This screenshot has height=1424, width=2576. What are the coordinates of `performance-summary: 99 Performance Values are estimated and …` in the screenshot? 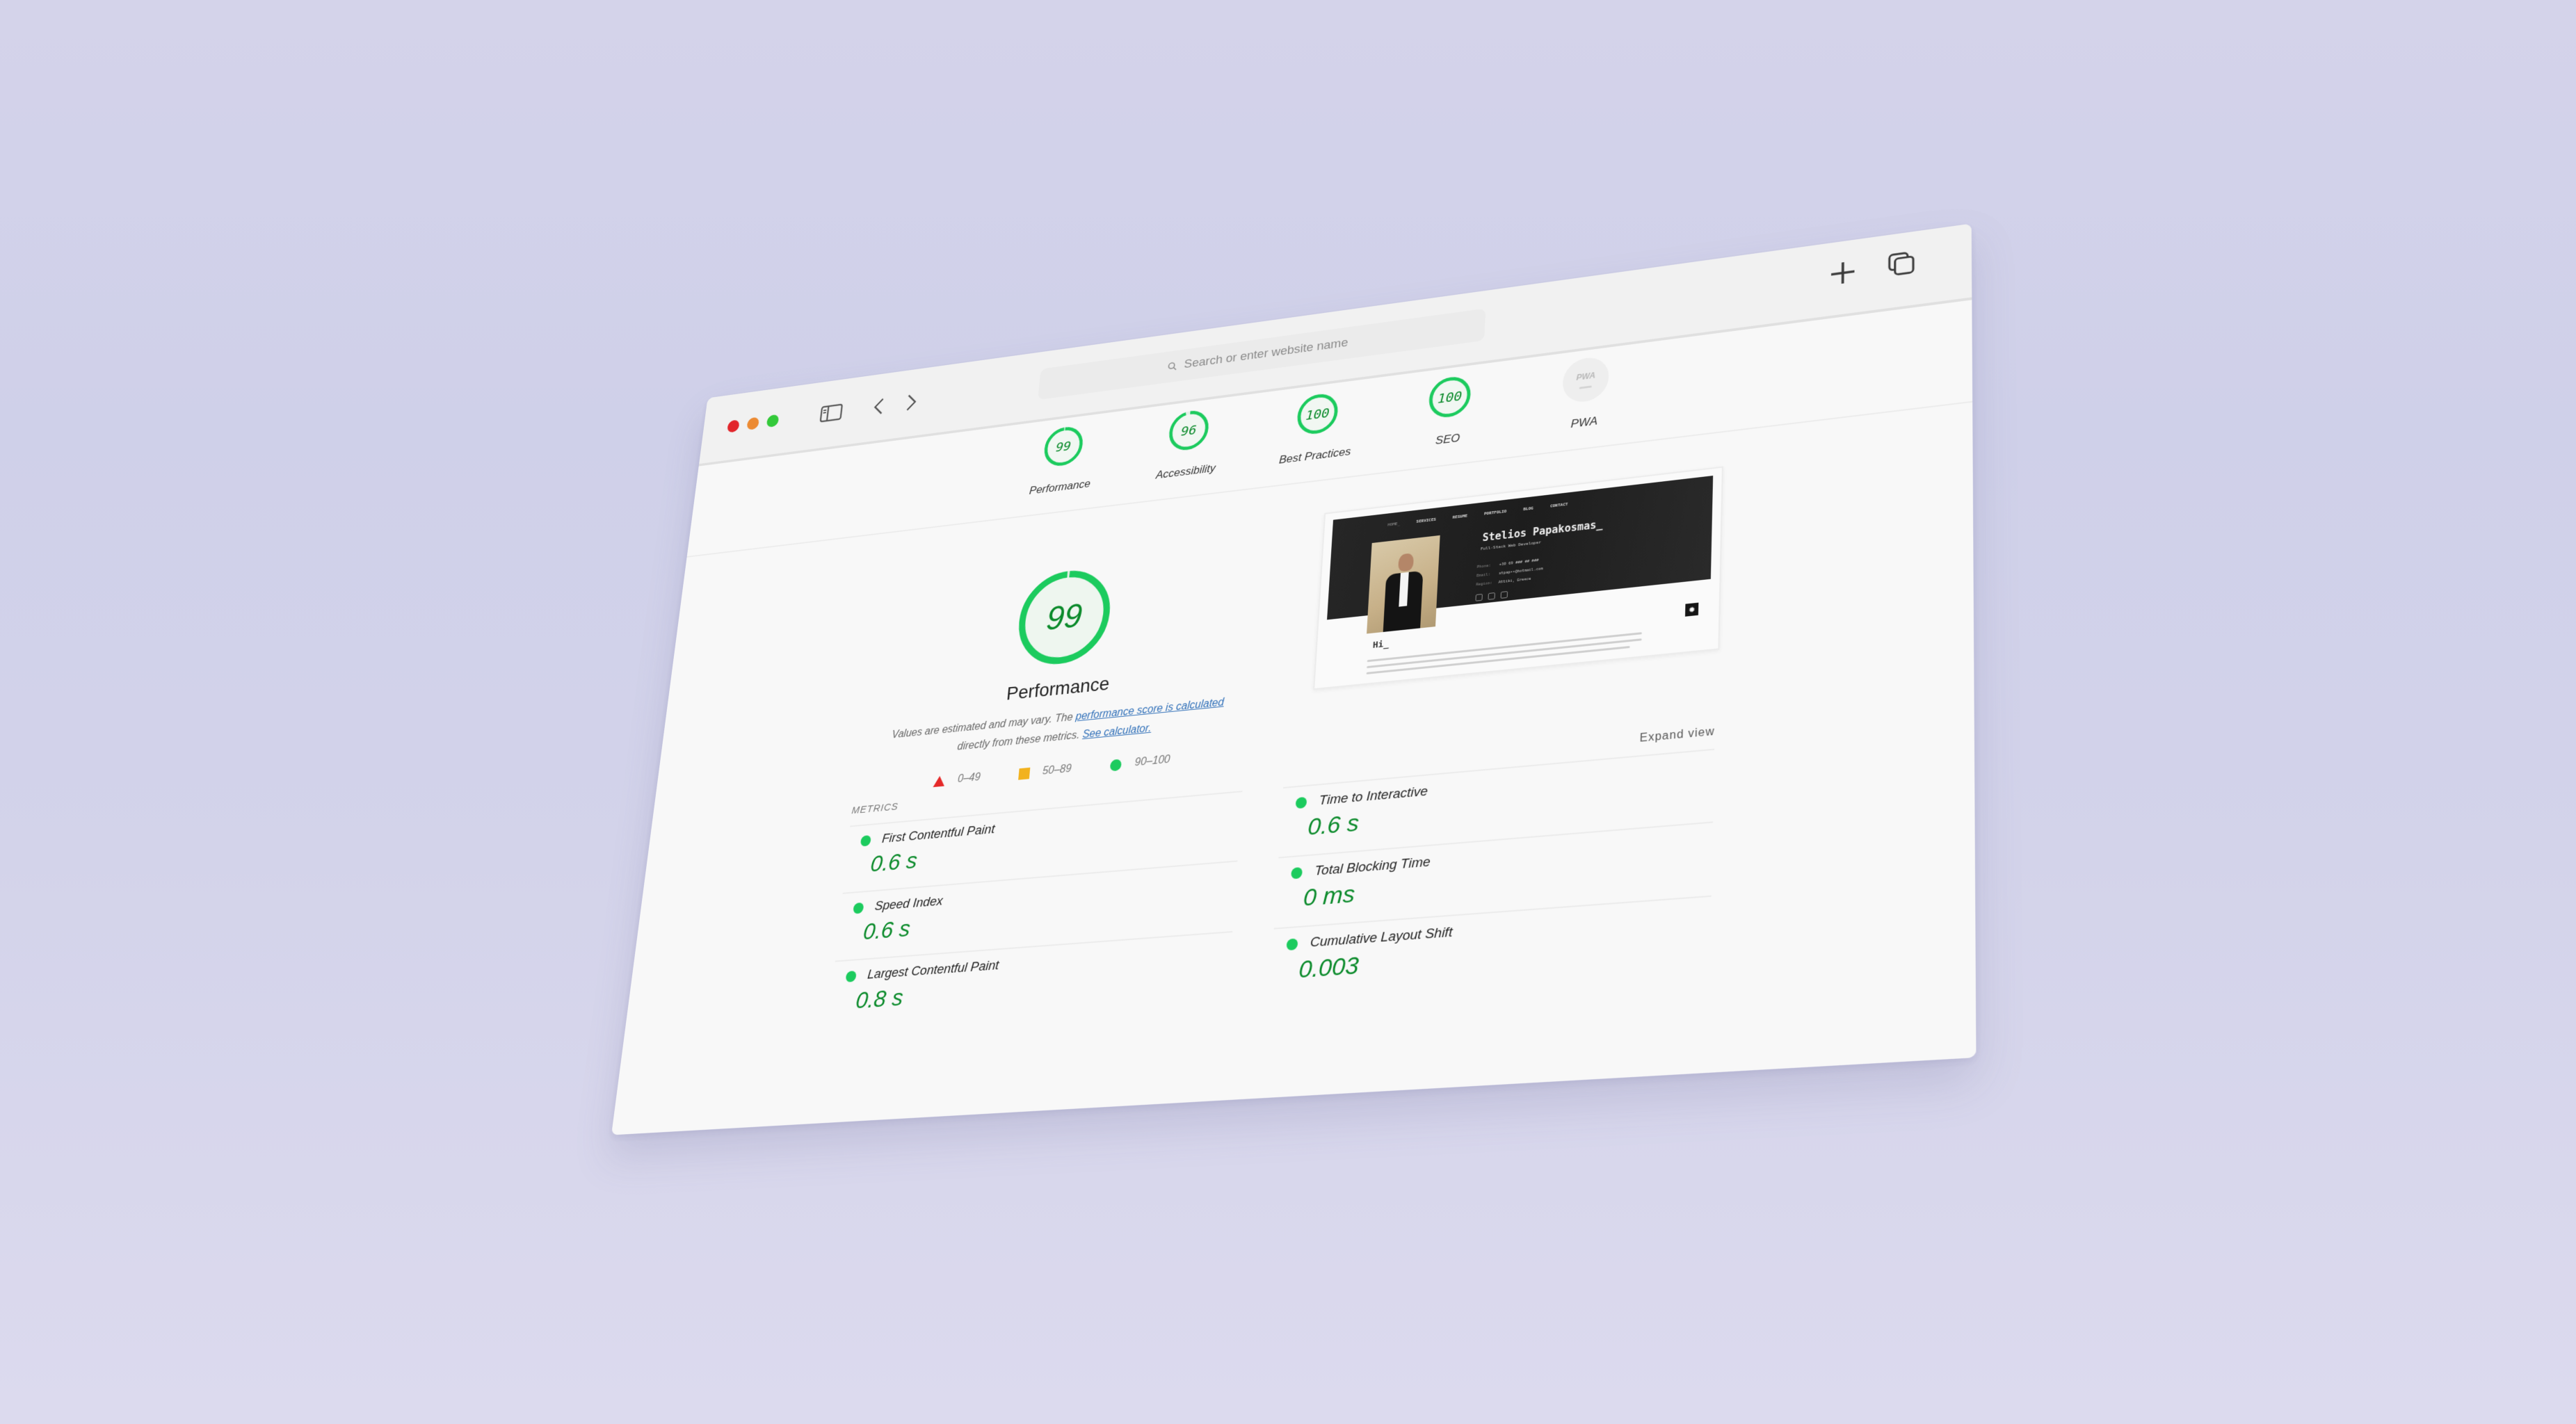 It's located at (1061, 670).